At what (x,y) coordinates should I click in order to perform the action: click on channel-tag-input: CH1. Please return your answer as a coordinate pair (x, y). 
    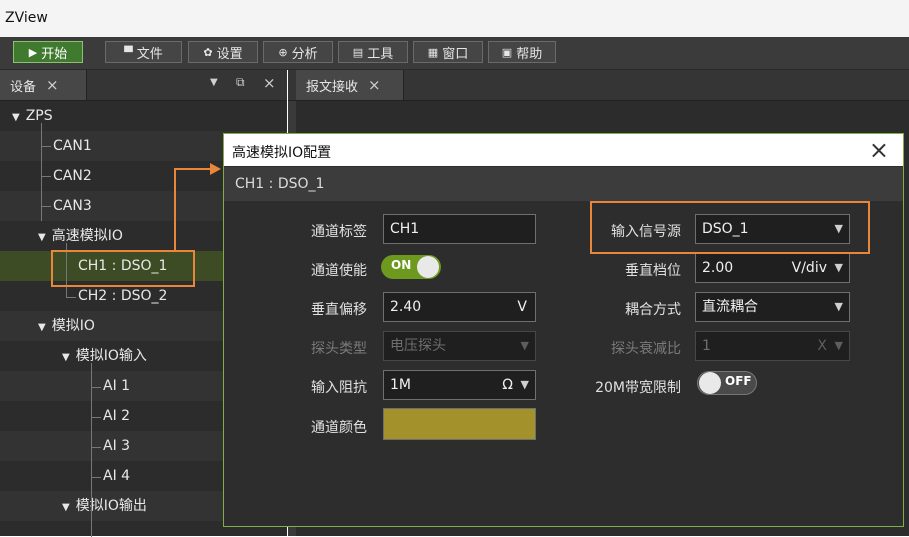
    Looking at the image, I should click on (459, 229).